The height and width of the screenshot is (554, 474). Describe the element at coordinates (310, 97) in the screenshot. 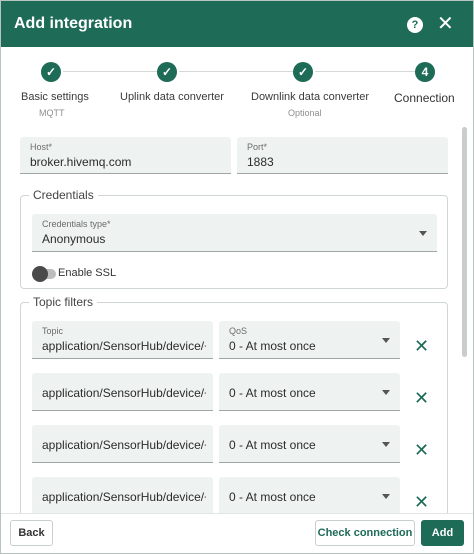

I see `step-3-label: Downlink data converter` at that location.